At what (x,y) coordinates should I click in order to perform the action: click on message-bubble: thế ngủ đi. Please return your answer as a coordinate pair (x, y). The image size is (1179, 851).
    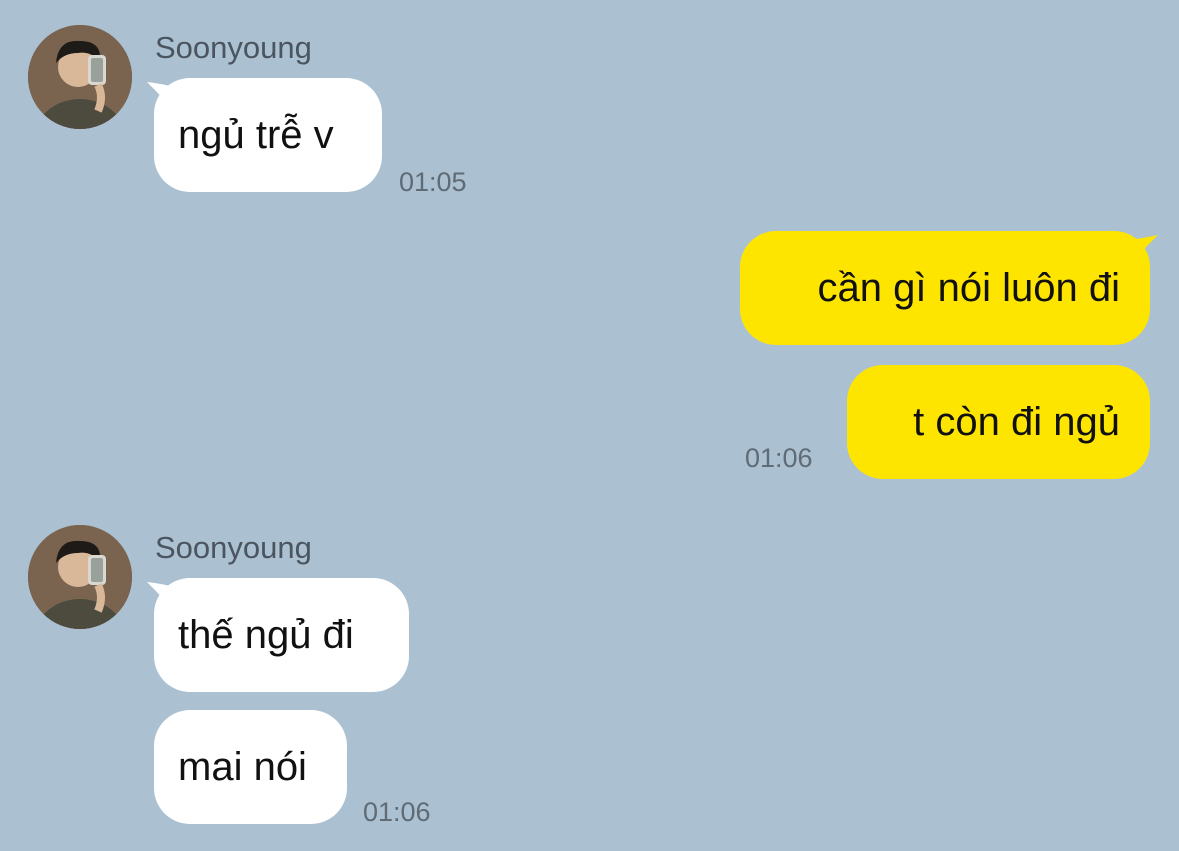
    Looking at the image, I should click on (281, 635).